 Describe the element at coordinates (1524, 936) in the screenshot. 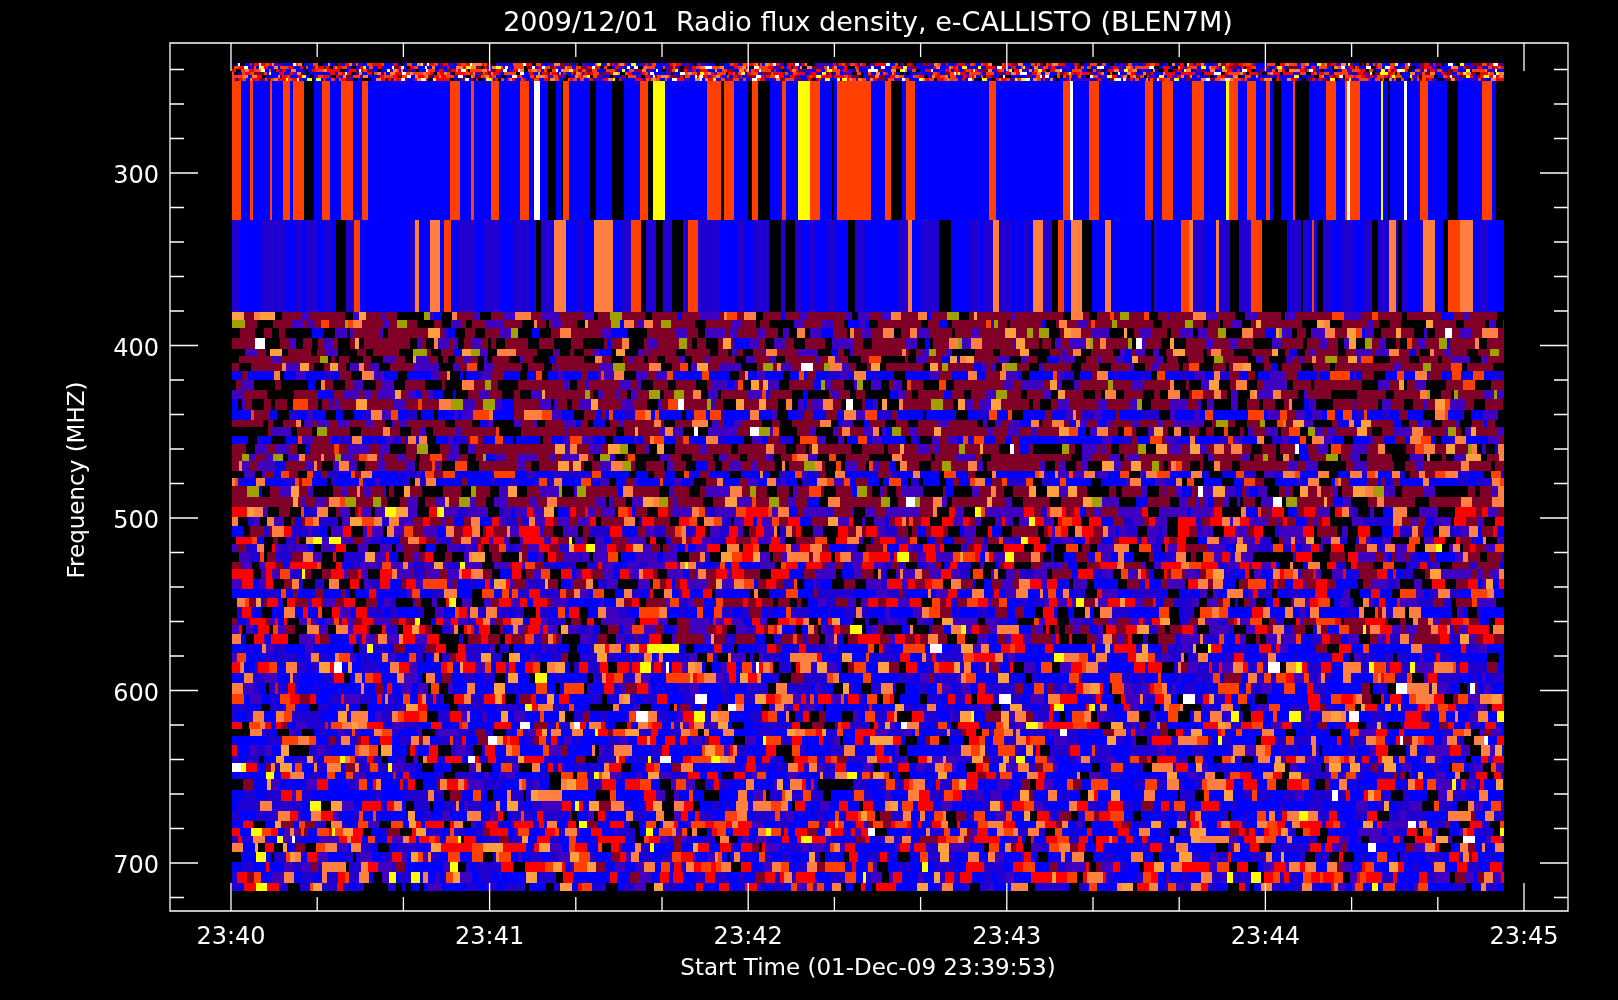

I see `x-tick-label: 23:45` at that location.